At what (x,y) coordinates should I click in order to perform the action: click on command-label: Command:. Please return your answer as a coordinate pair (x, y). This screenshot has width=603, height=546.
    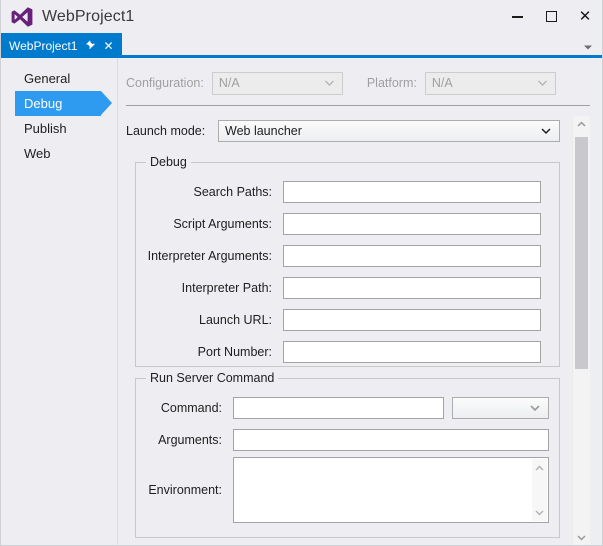
    Looking at the image, I should click on (191, 408).